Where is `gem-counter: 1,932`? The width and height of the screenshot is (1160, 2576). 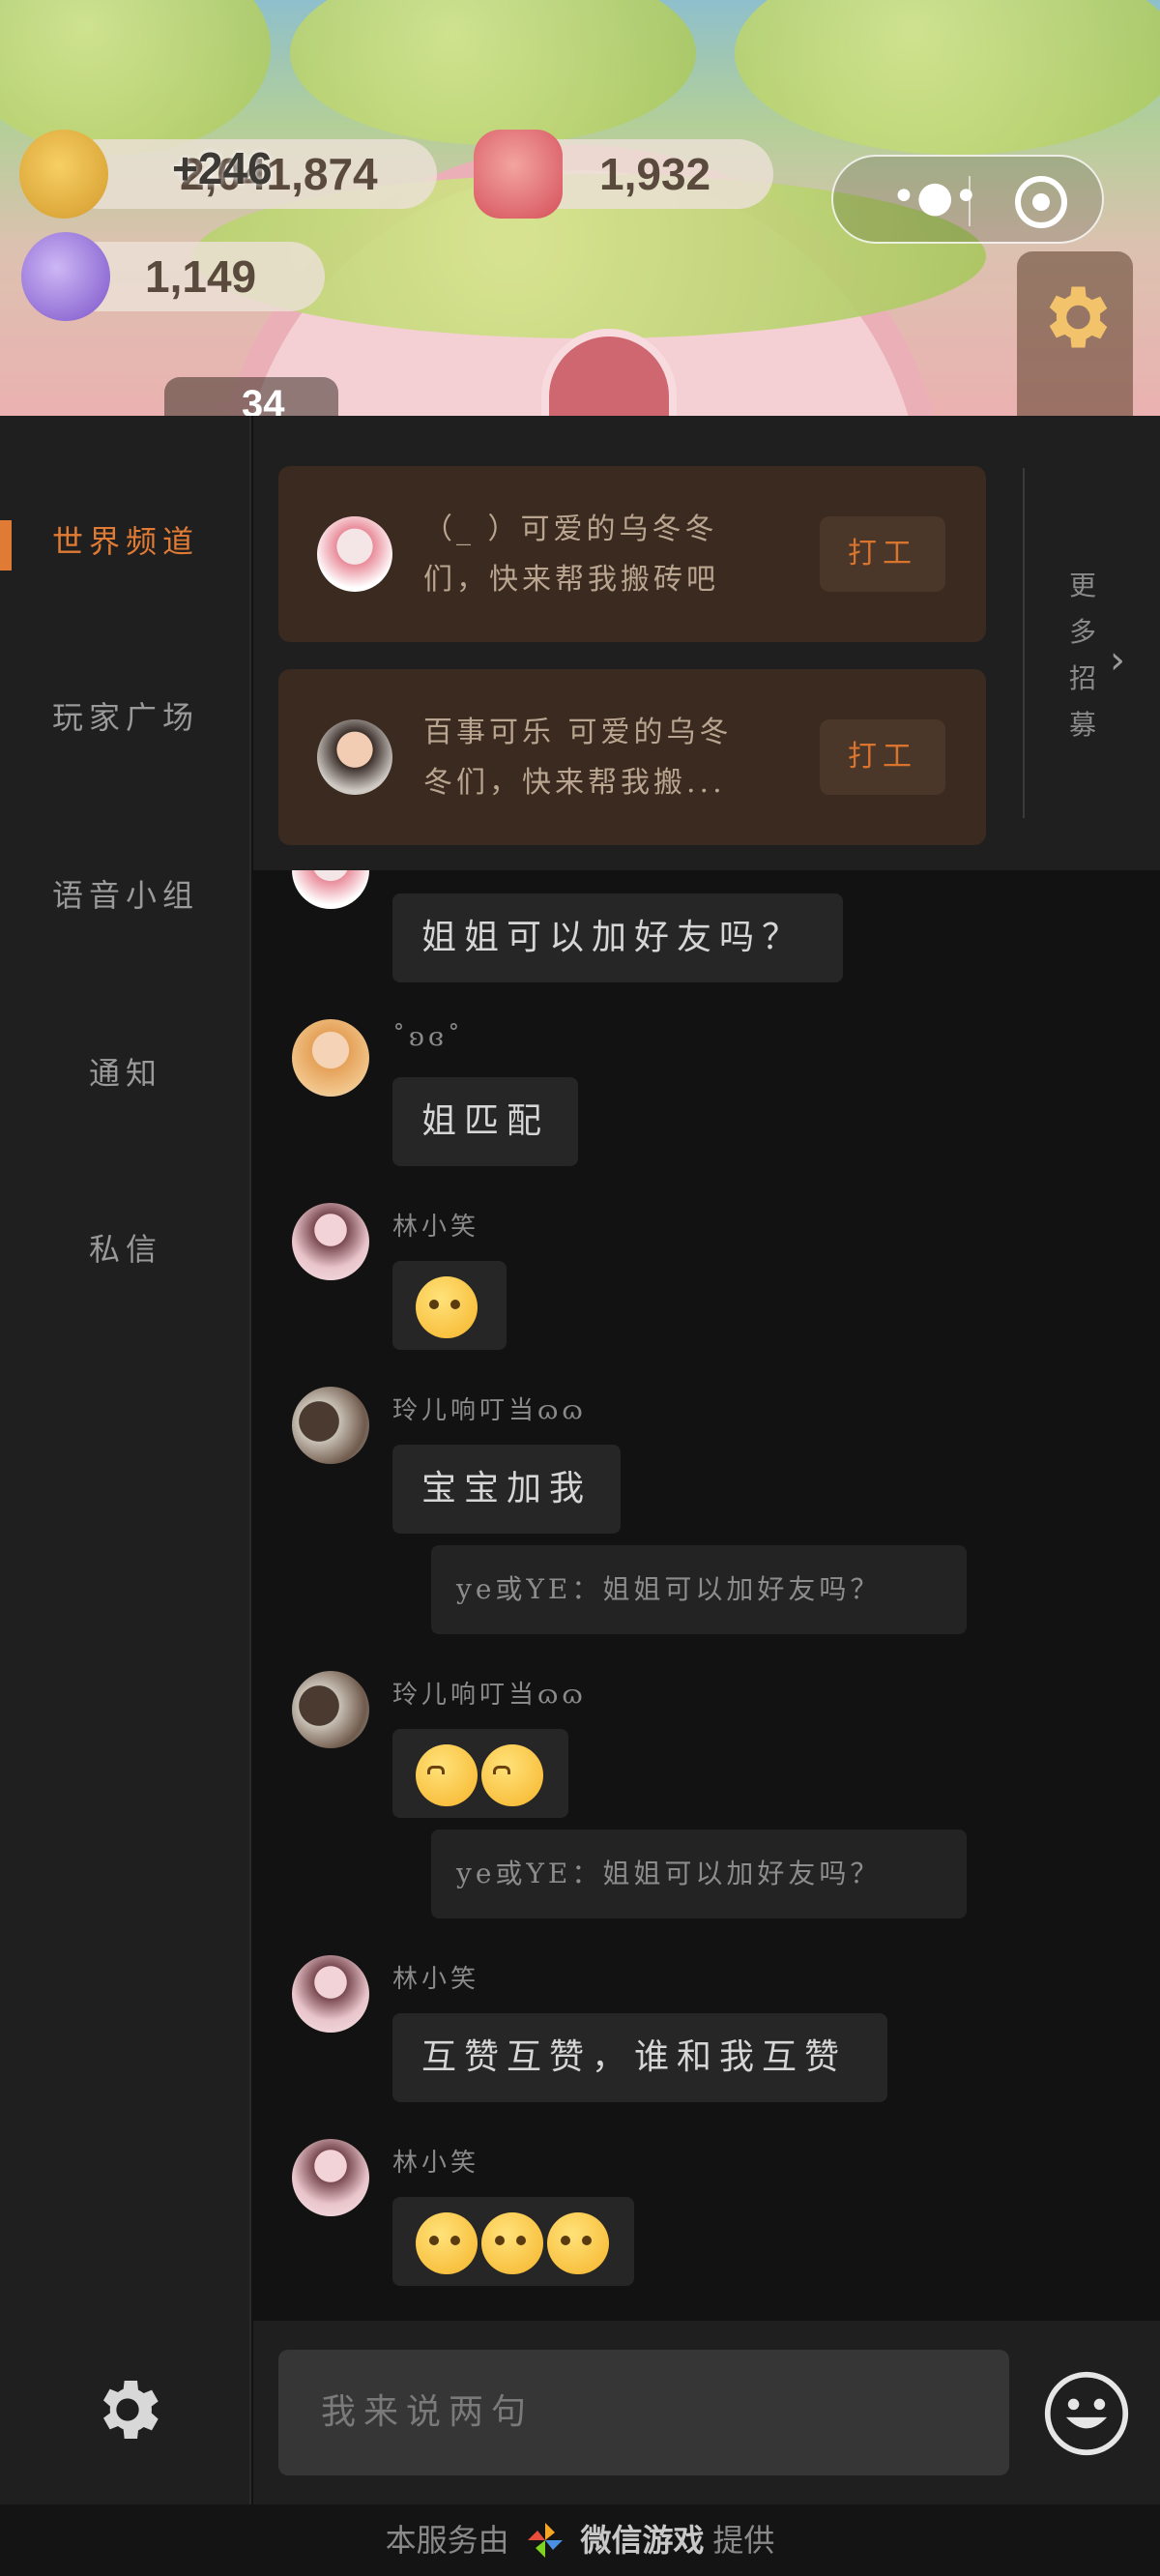
gem-counter: 1,932 is located at coordinates (623, 174).